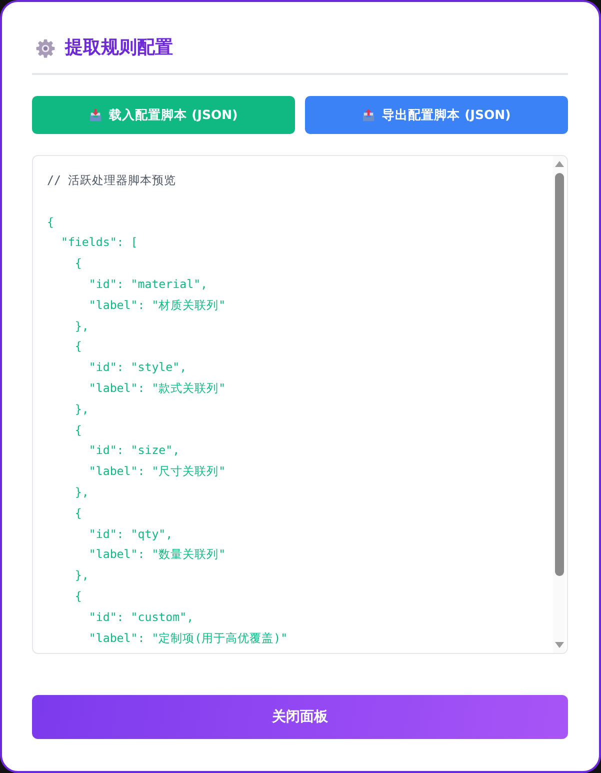  What do you see at coordinates (163, 115) in the screenshot?
I see `import-button: 载入配置脚本 (JSON)` at bounding box center [163, 115].